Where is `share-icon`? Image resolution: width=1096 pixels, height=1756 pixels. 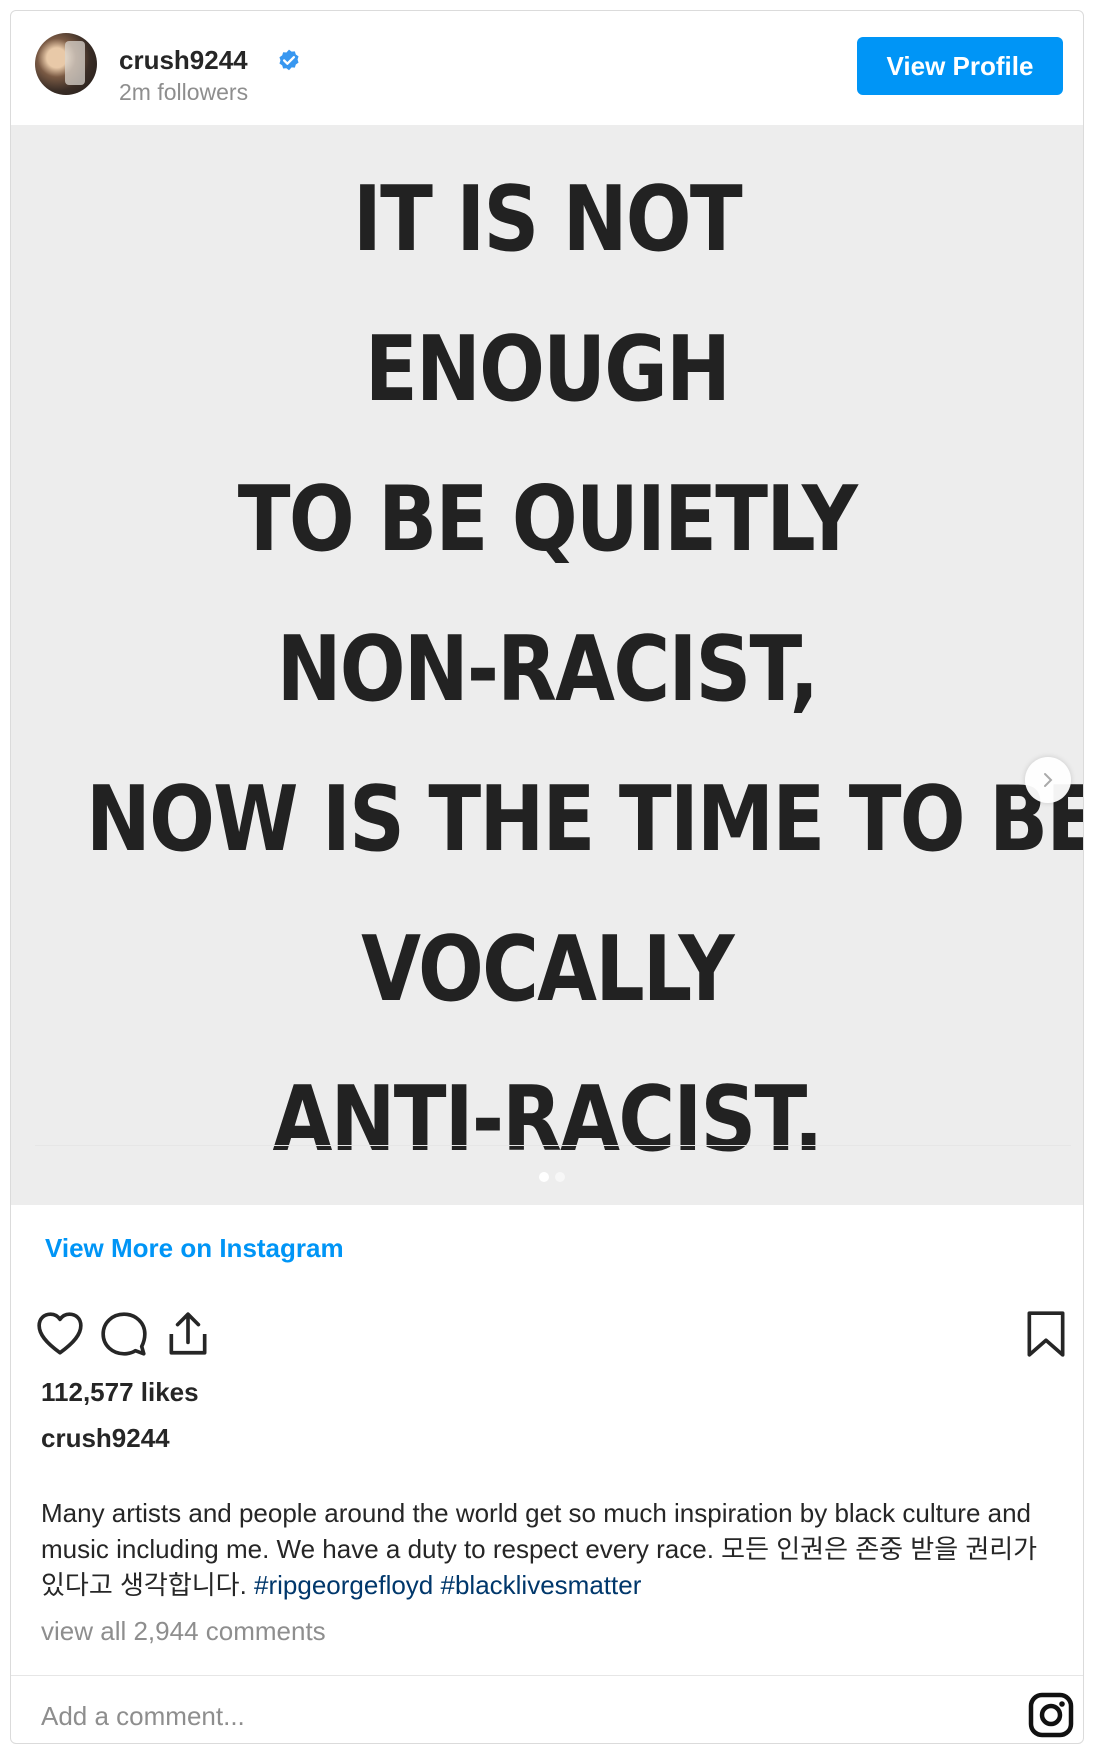 share-icon is located at coordinates (188, 1334).